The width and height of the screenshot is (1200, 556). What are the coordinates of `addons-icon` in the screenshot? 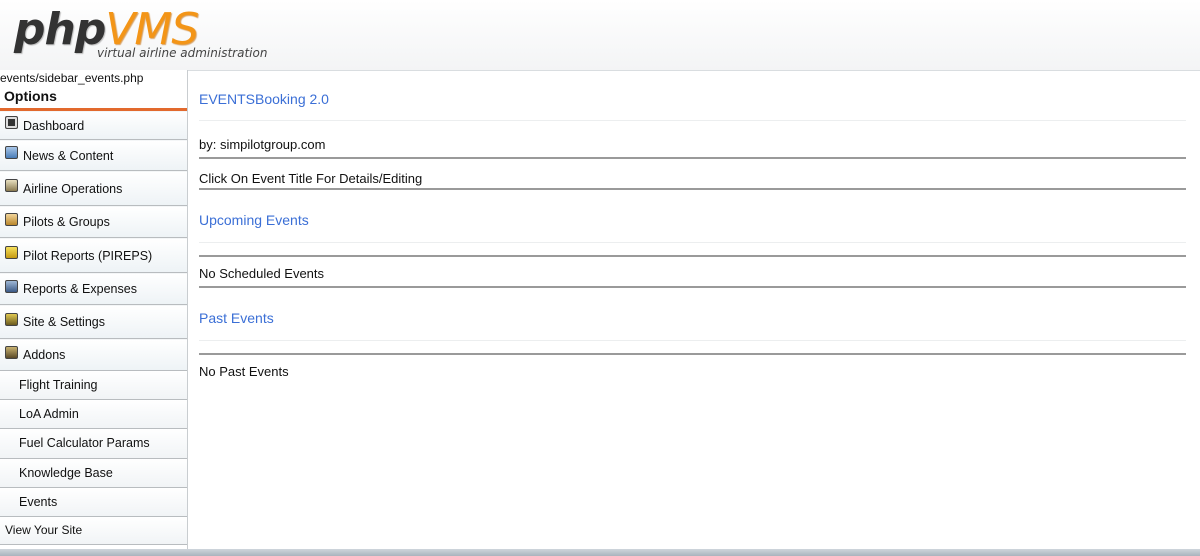 It's located at (11, 352).